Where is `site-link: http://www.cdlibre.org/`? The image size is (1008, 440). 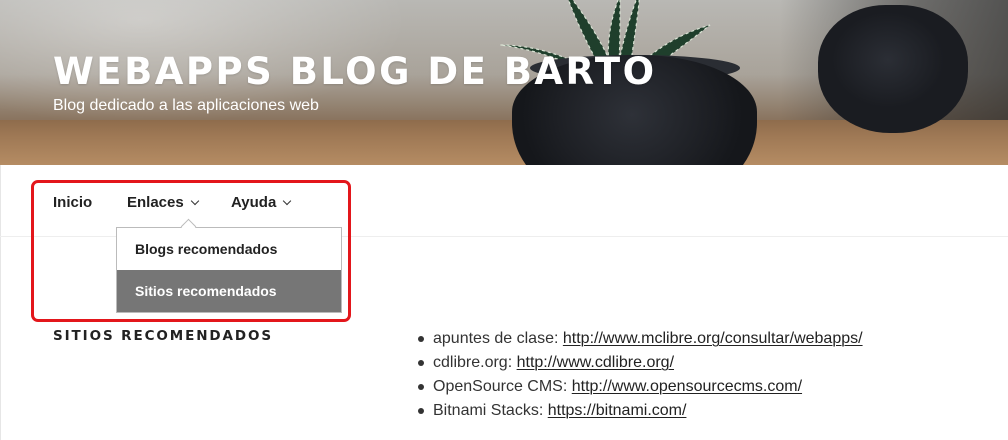 site-link: http://www.cdlibre.org/ is located at coordinates (595, 362).